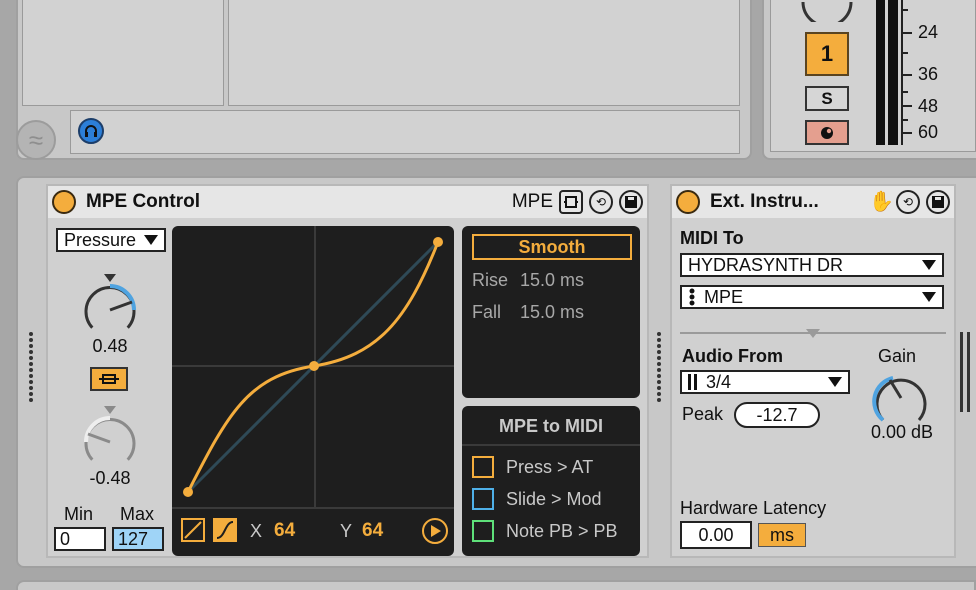  Describe the element at coordinates (732, 356) in the screenshot. I see `audio-from-label: Audio From` at that location.